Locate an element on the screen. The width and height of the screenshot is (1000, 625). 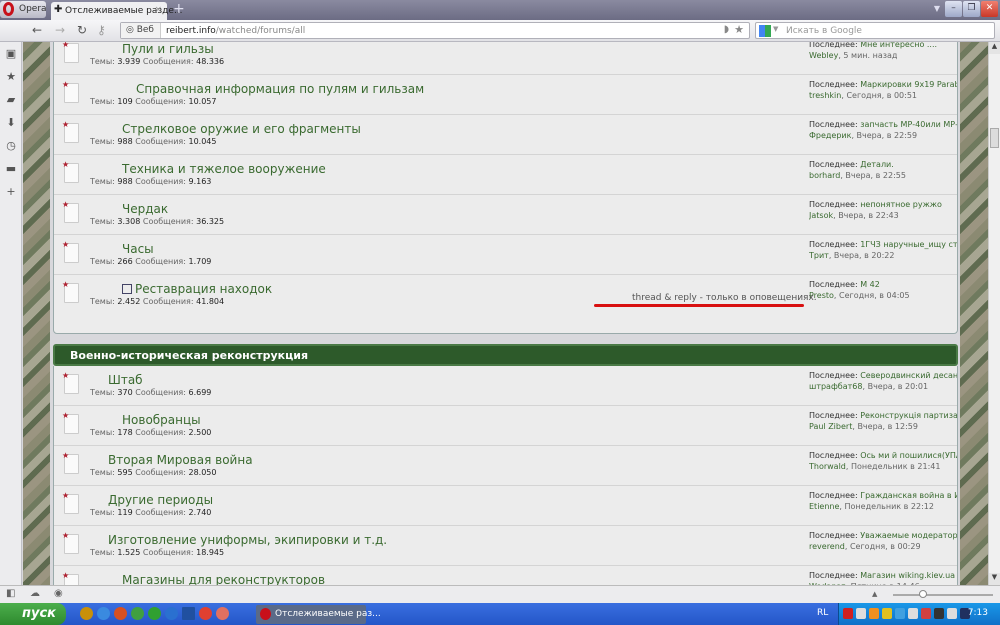
last-post-link: Магазин wiking.kiev.ua is located at coordinates (907, 575).